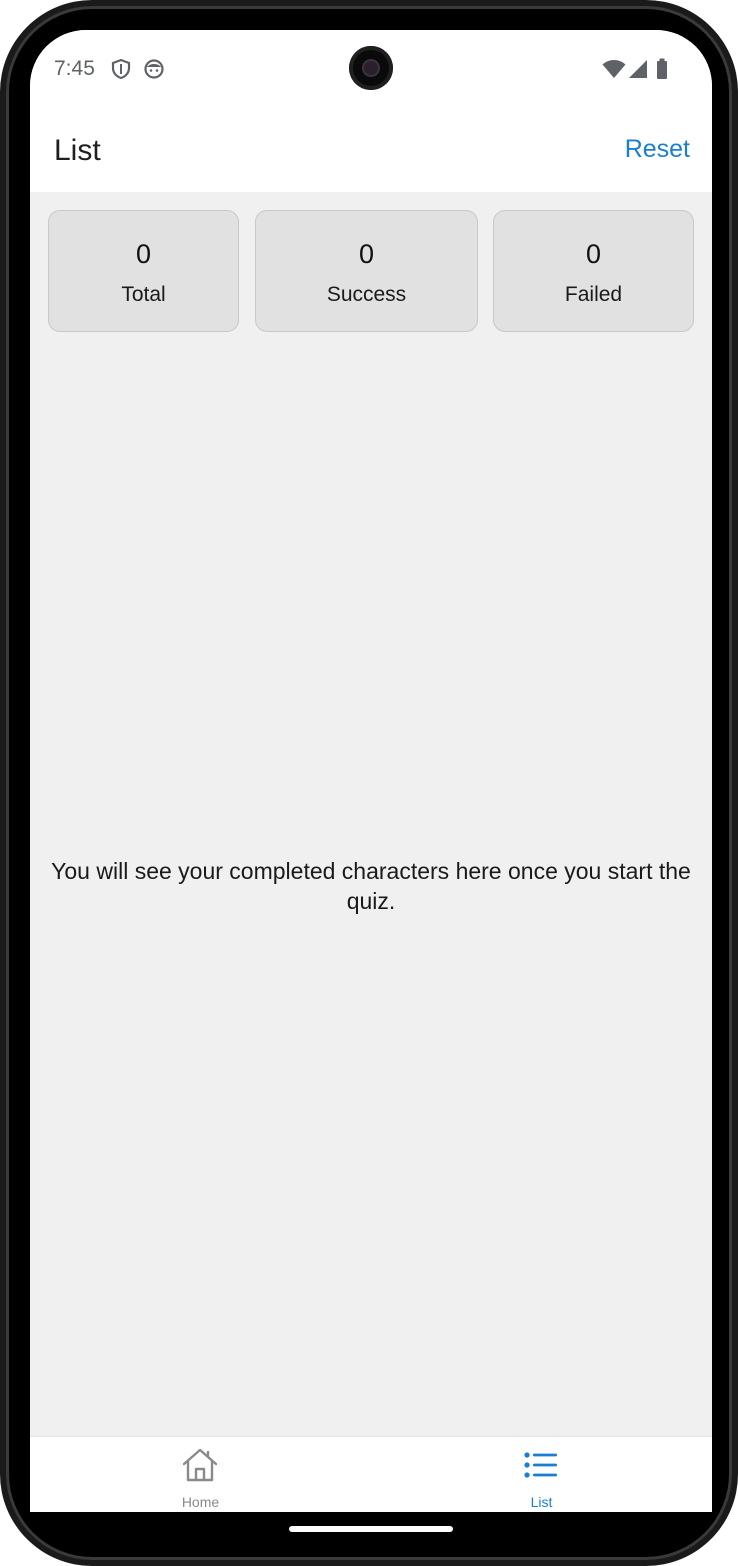 Image resolution: width=738 pixels, height=1566 pixels. I want to click on stat-total-label: Total, so click(143, 294).